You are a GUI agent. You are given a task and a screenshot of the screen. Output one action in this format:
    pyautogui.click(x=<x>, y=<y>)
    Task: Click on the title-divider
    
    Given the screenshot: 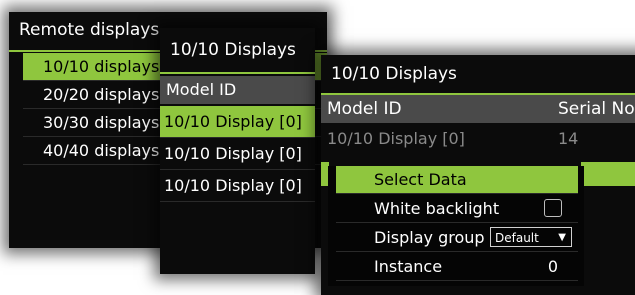 What is the action you would take?
    pyautogui.click(x=237, y=73)
    